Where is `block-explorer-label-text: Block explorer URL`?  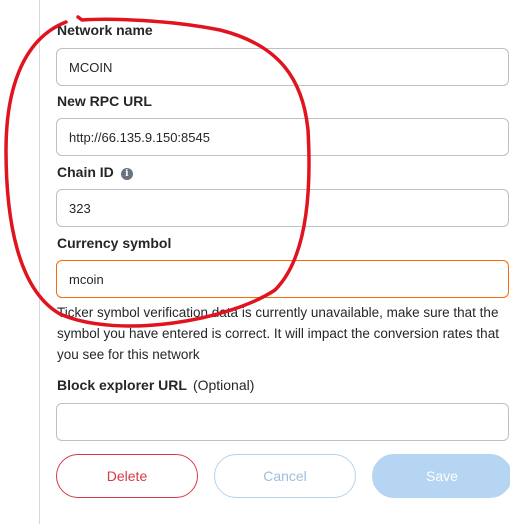
block-explorer-label-text: Block explorer URL is located at coordinates (122, 385).